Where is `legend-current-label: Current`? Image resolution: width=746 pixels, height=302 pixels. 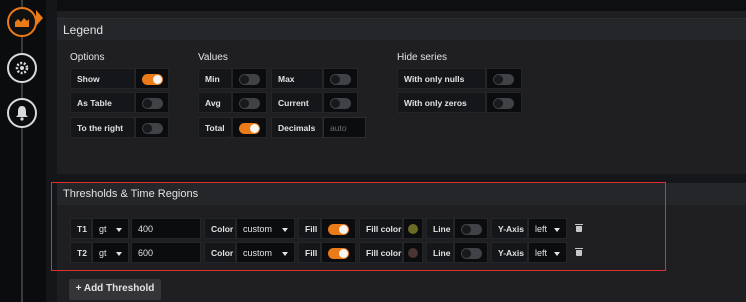
legend-current-label: Current is located at coordinates (297, 102).